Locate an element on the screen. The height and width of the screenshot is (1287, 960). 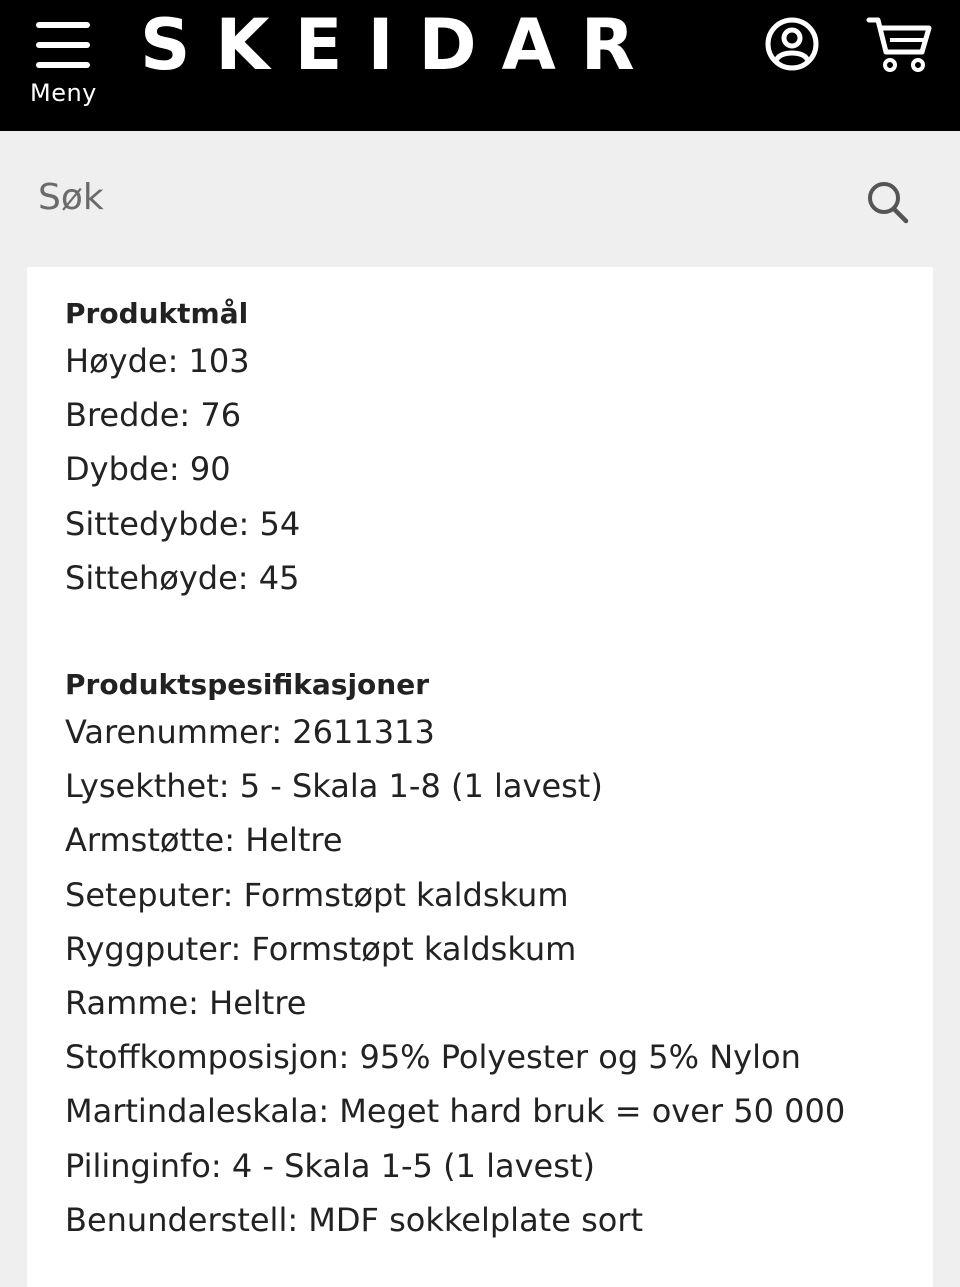
search-icon is located at coordinates (888, 203).